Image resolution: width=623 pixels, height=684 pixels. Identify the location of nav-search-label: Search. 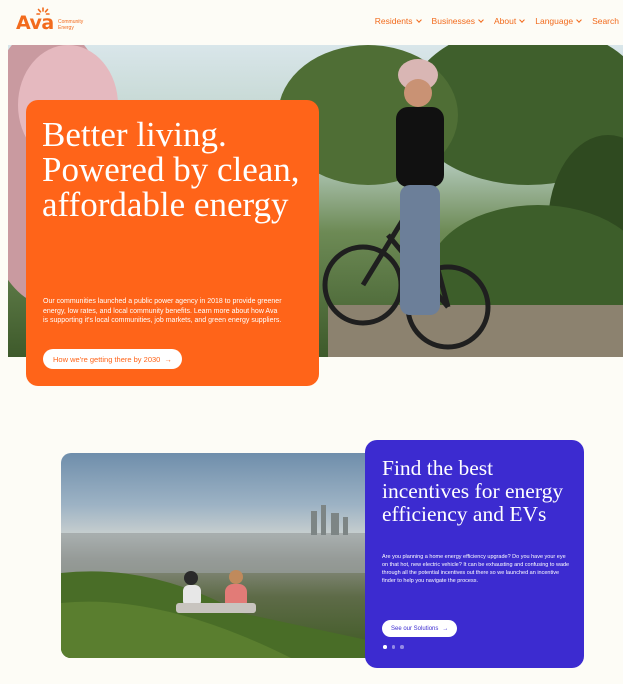
(605, 21).